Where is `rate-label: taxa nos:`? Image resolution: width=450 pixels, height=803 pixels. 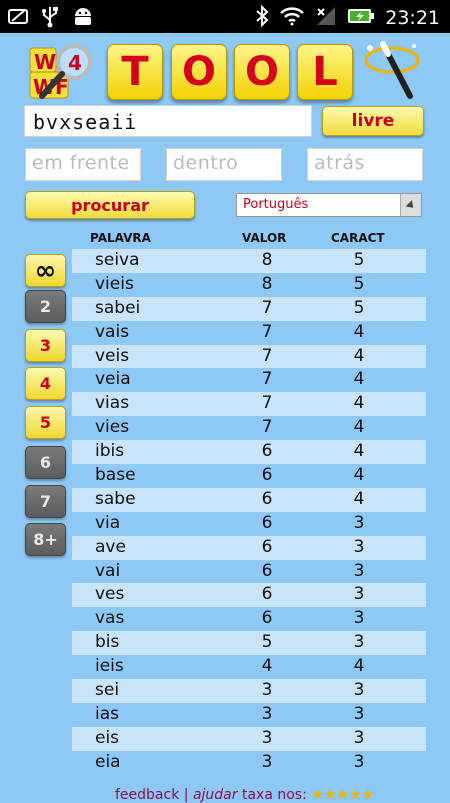 rate-label: taxa nos: is located at coordinates (274, 795).